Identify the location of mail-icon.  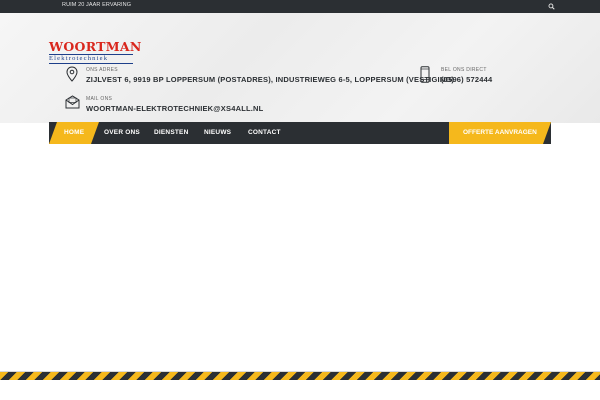
(72, 102).